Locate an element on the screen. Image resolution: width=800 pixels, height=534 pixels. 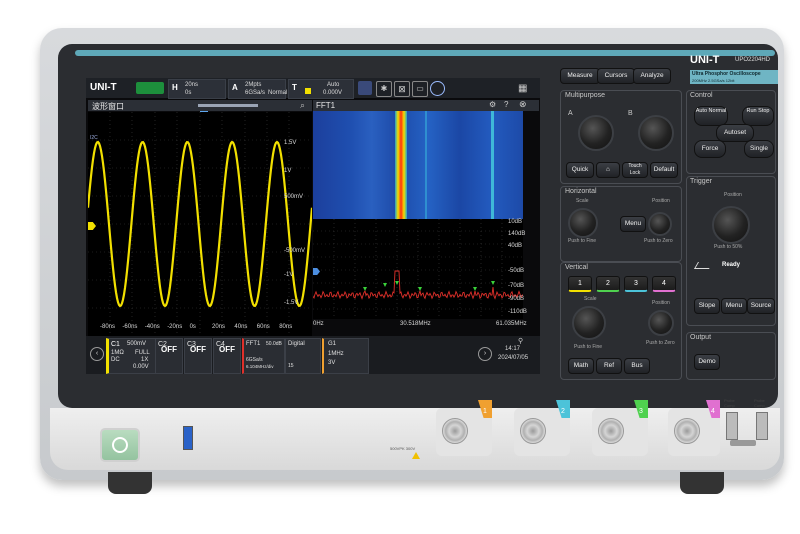
default-button: Default is located at coordinates (664, 170).